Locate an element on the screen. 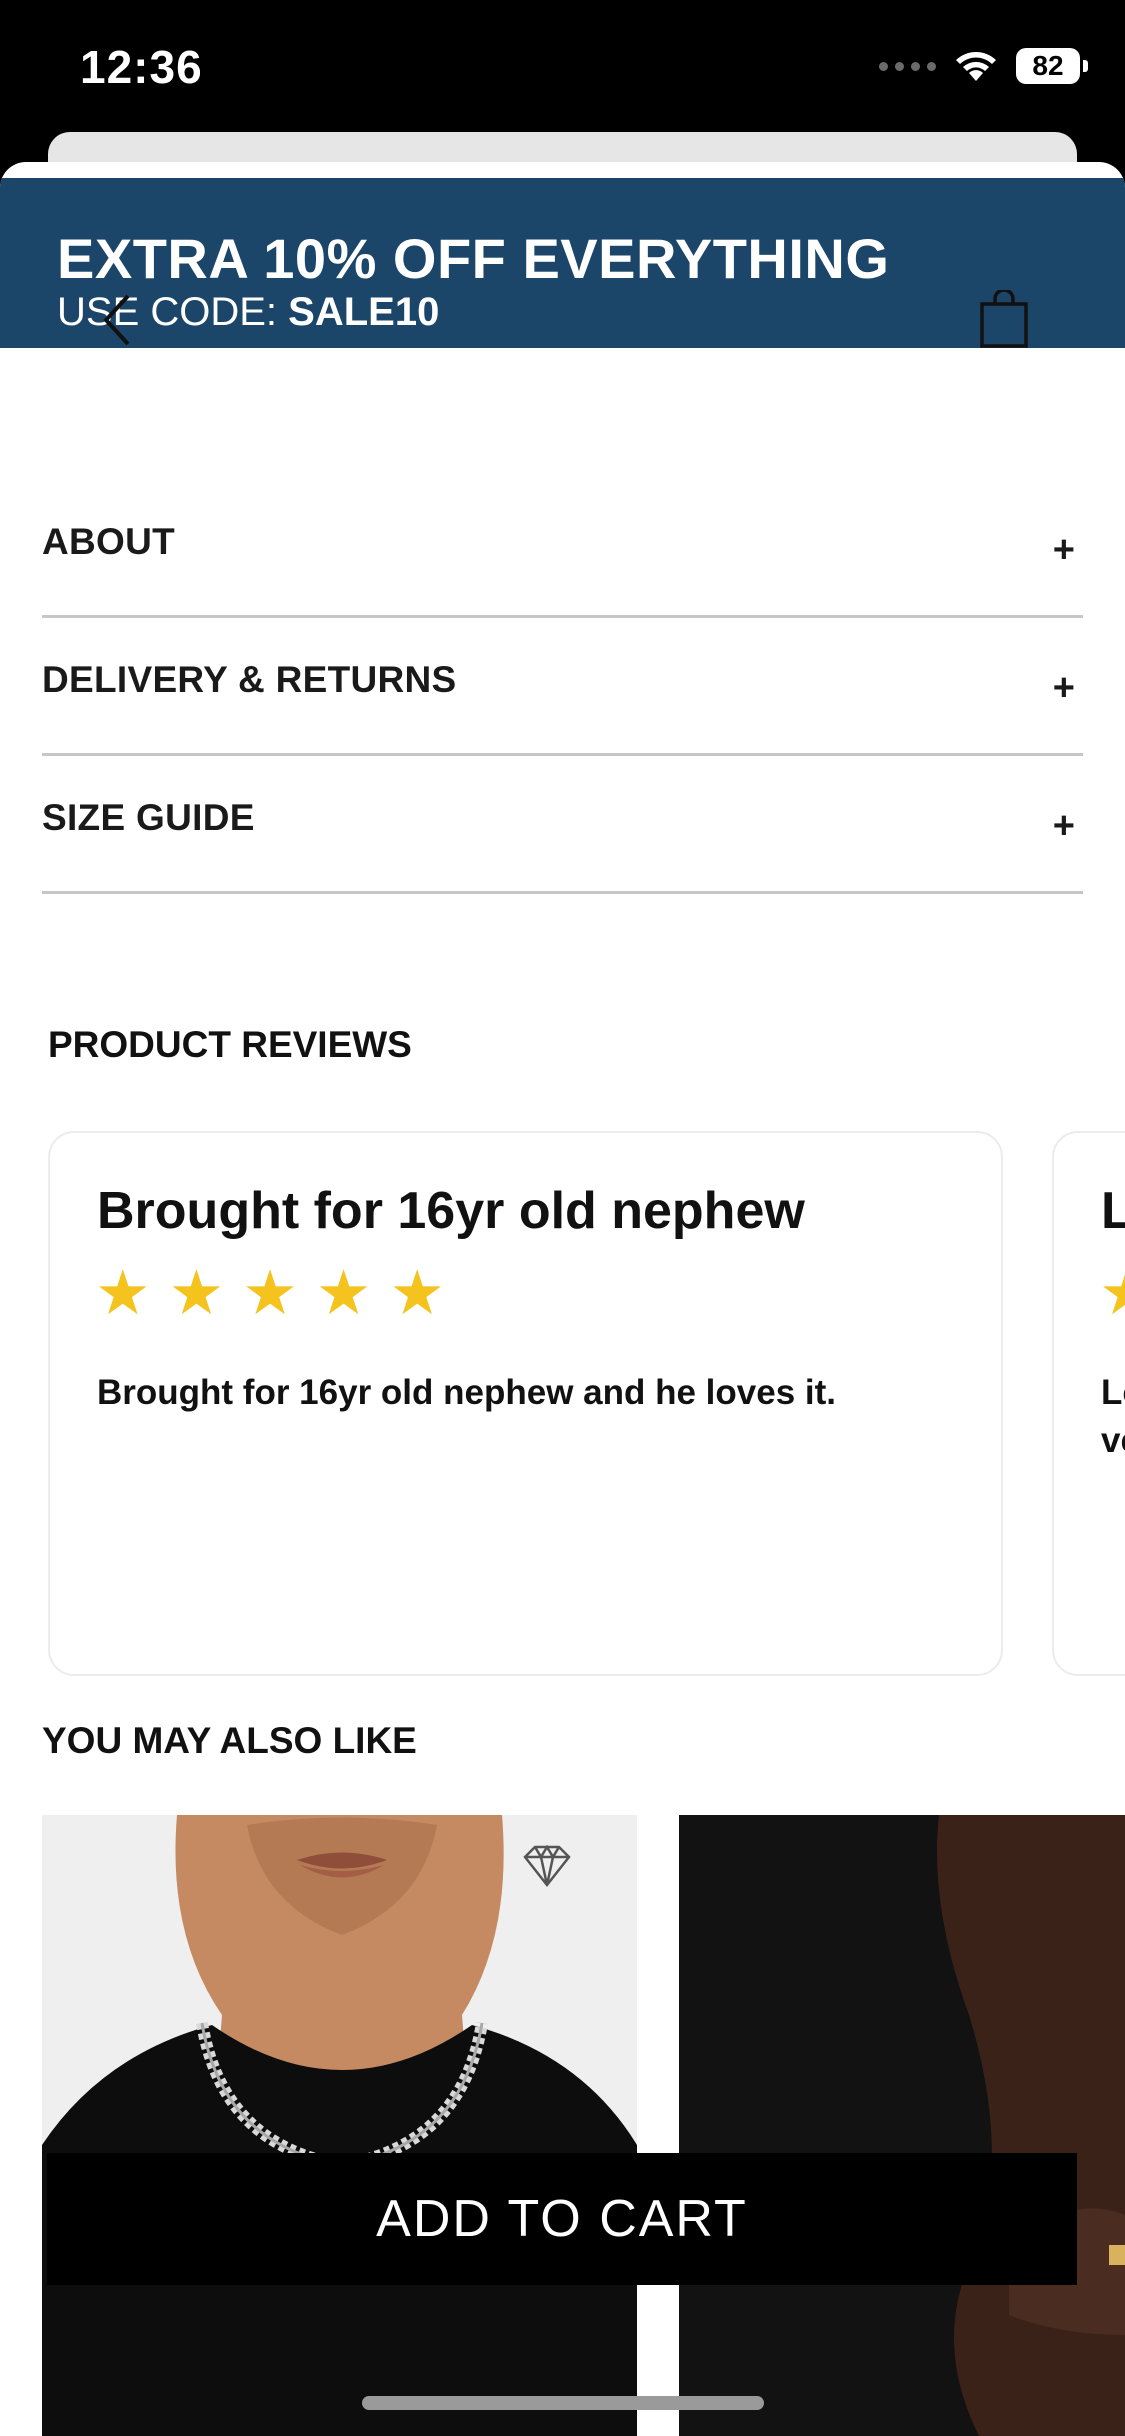  promo-title: EXTRA 10% OFF EVERYTHING is located at coordinates (473, 258).